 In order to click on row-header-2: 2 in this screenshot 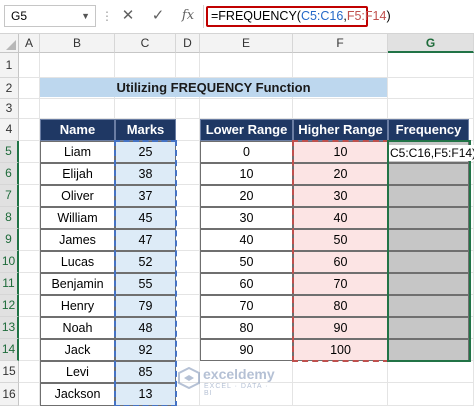, I will do `click(9, 88)`.